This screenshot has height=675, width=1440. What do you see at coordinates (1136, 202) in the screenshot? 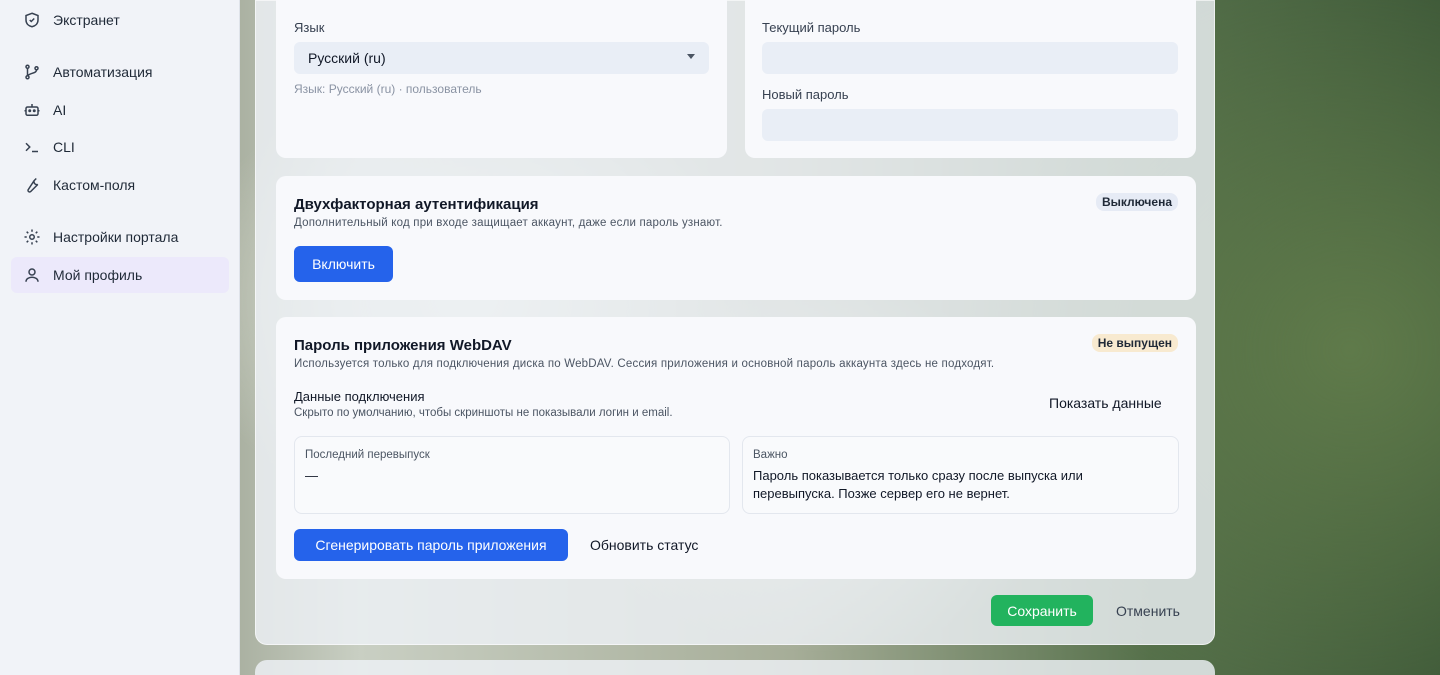
I see `two-factor-status-badge: Выключена` at bounding box center [1136, 202].